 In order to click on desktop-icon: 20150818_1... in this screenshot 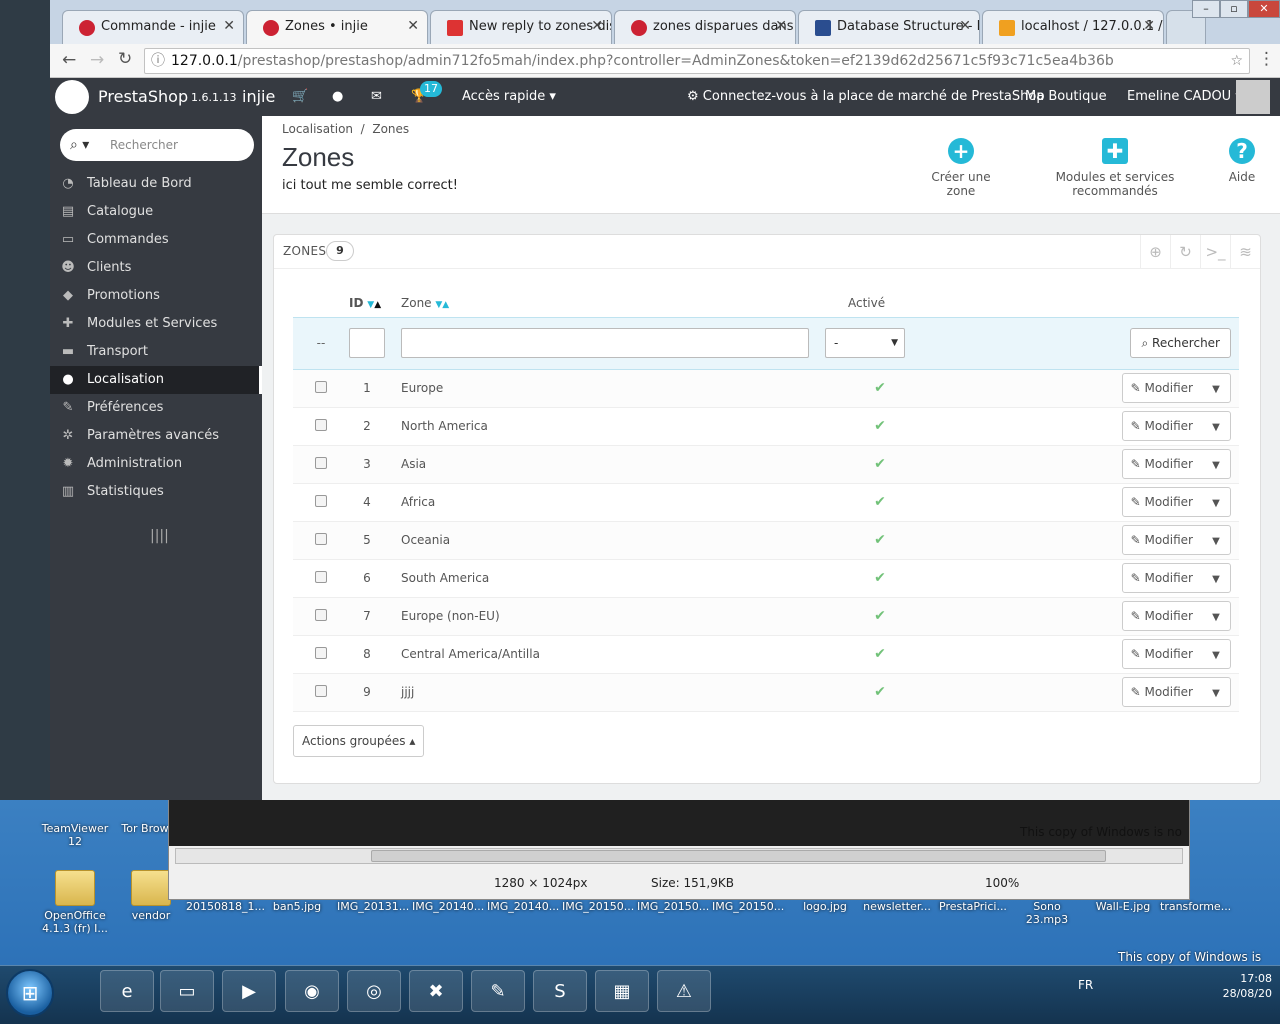, I will do `click(225, 906)`.